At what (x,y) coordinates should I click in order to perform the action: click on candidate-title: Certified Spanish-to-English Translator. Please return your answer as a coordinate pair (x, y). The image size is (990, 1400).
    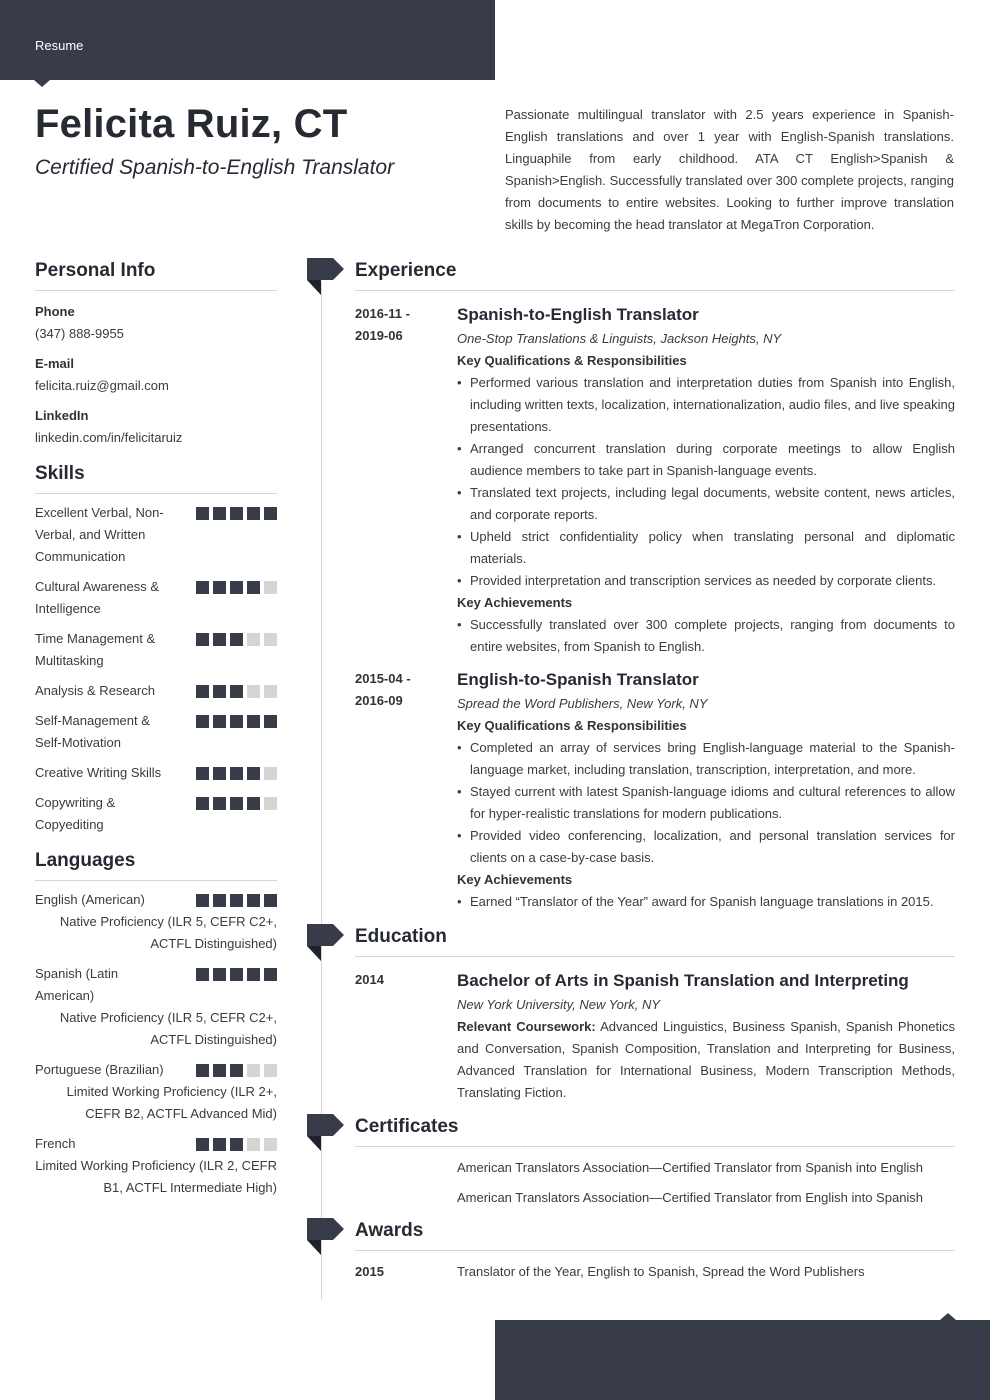
    Looking at the image, I should click on (215, 167).